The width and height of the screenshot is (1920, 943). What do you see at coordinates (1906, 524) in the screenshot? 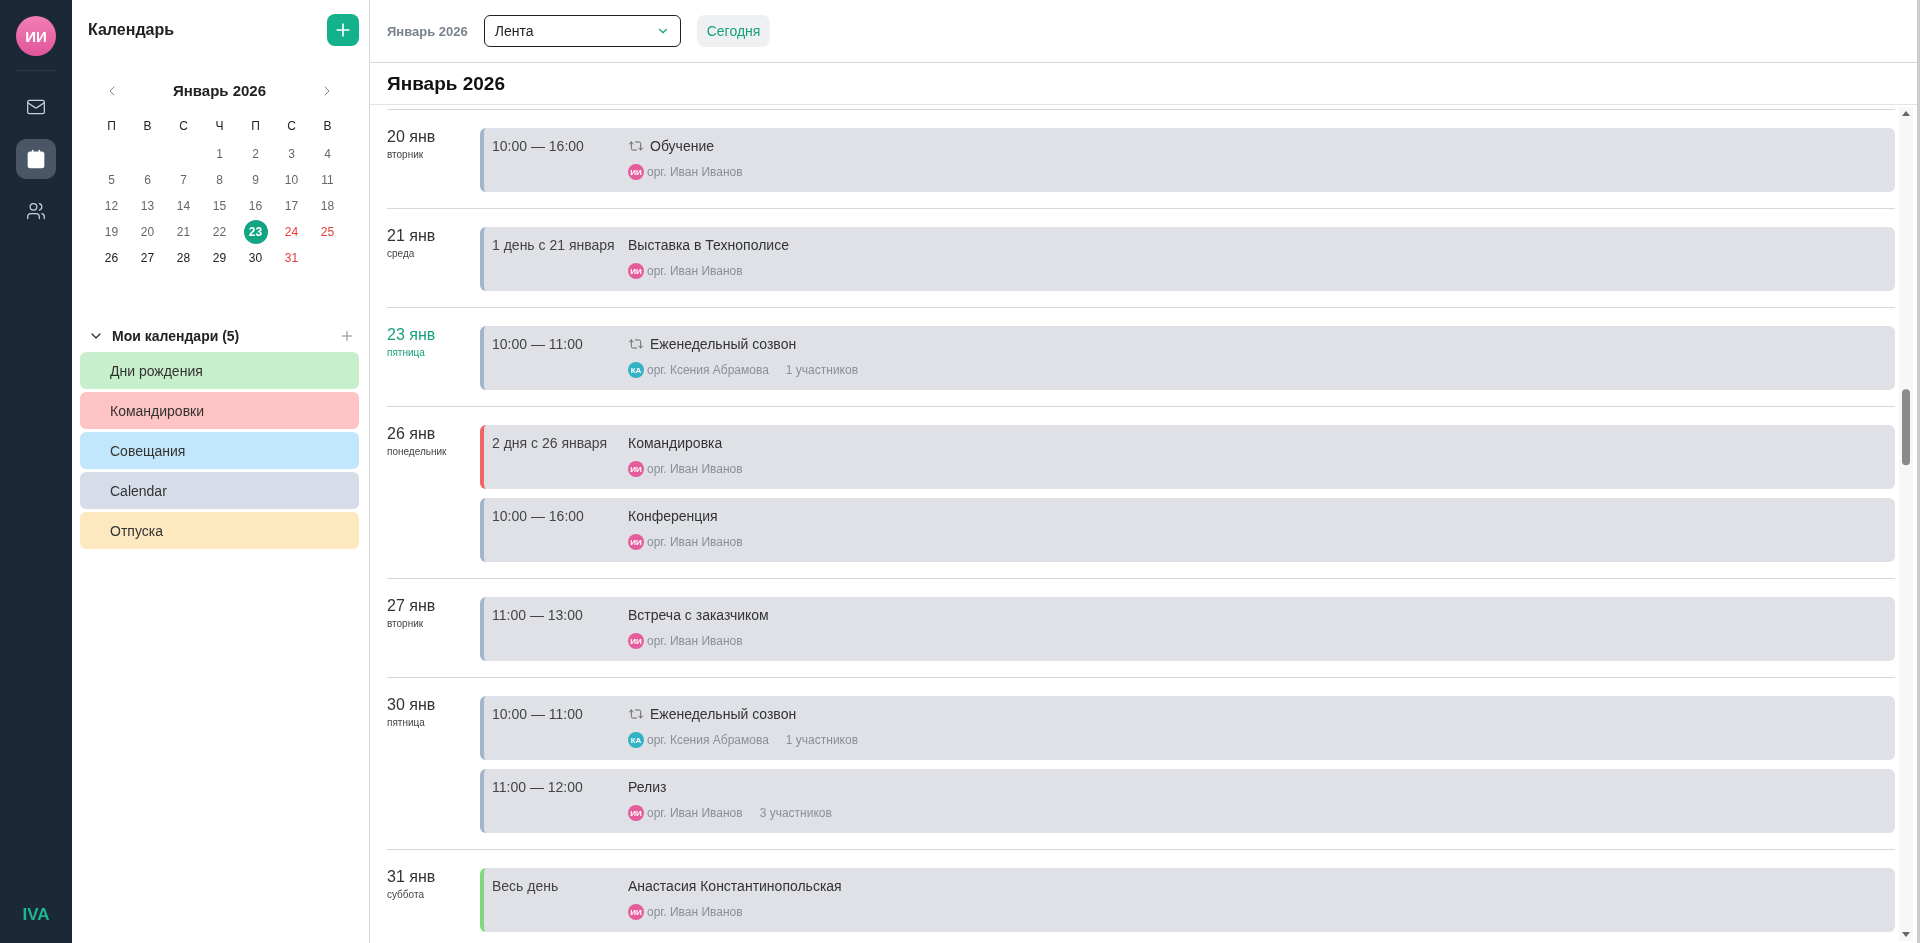
I see `scrollbar-drawing` at bounding box center [1906, 524].